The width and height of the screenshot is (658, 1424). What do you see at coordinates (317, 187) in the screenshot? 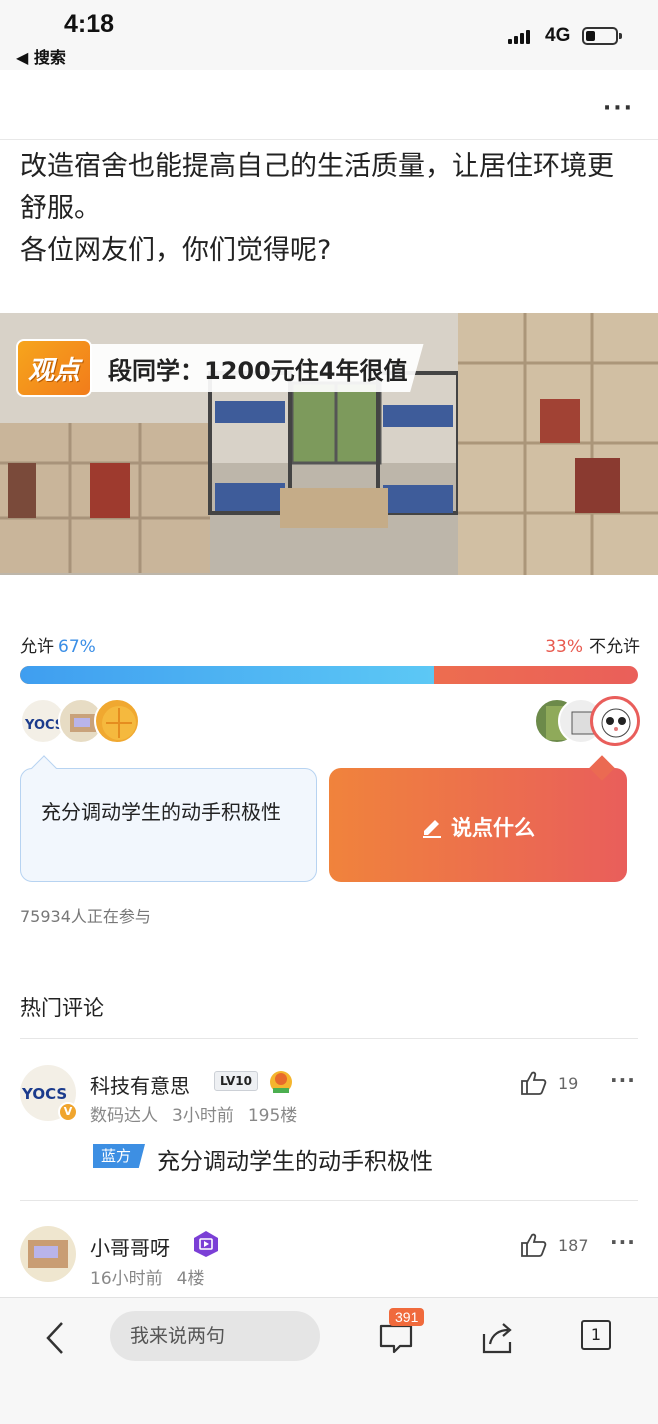
I see `question-line: 改造宿舍也能提高自己的生活质量，让居住环境更舒服。` at bounding box center [317, 187].